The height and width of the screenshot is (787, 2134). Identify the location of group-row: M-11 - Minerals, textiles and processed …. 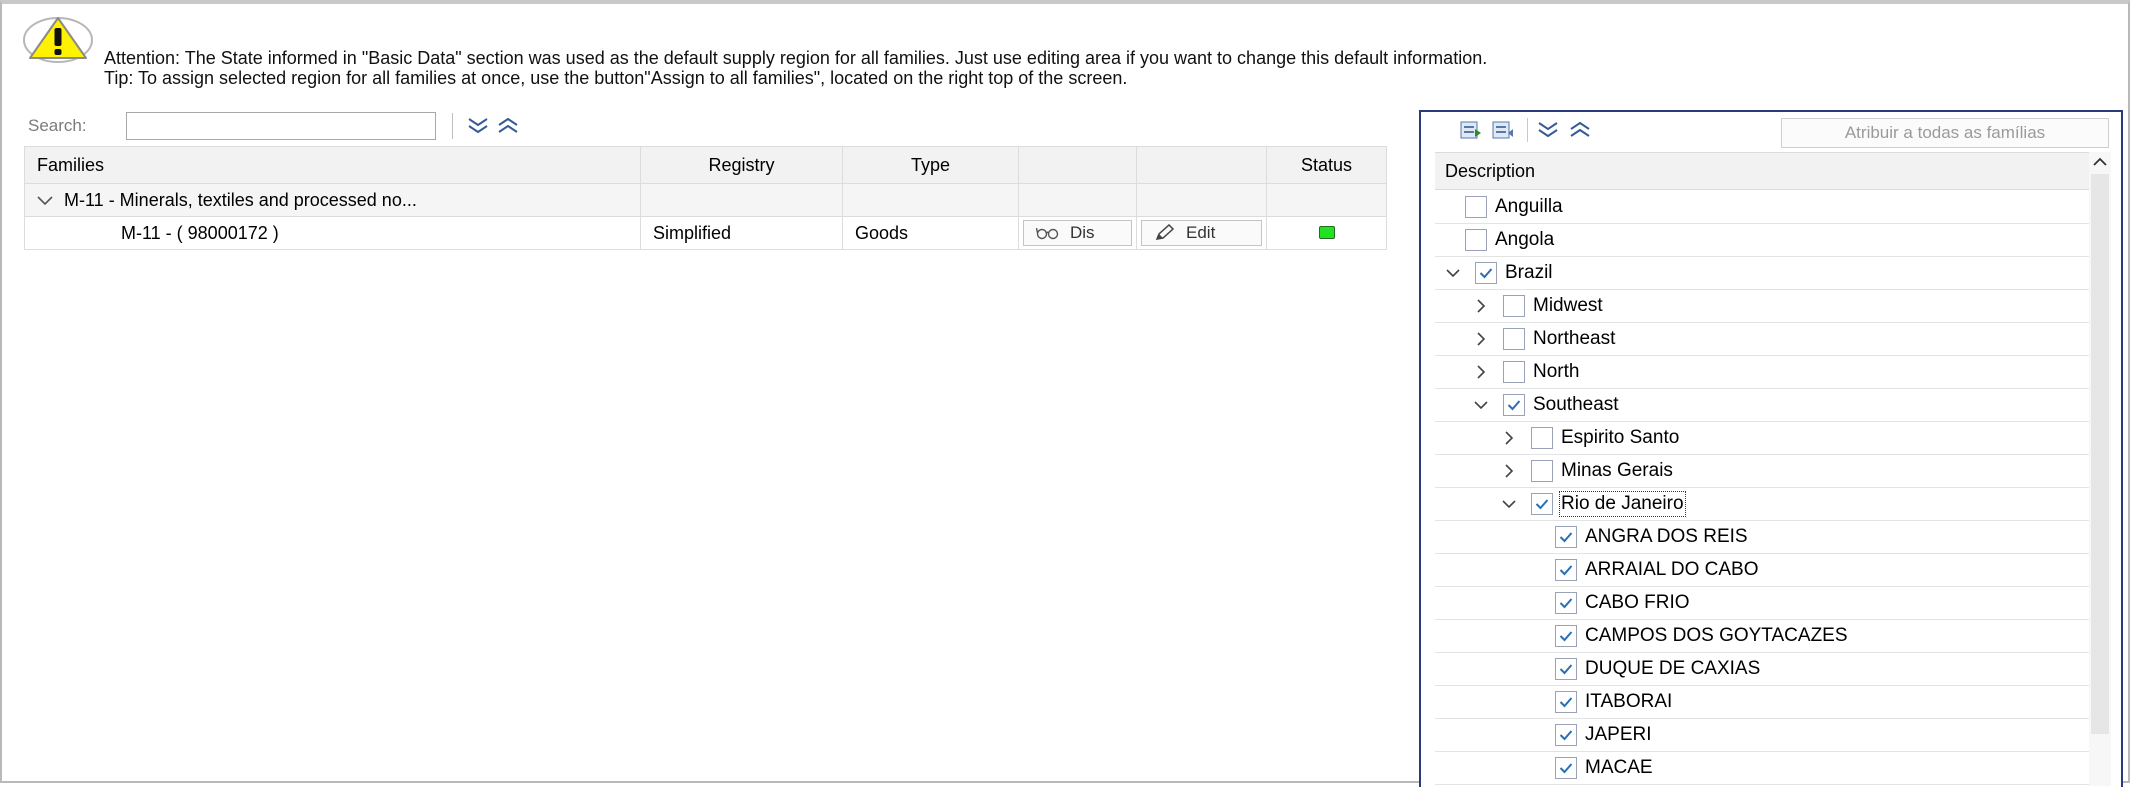
(705, 200).